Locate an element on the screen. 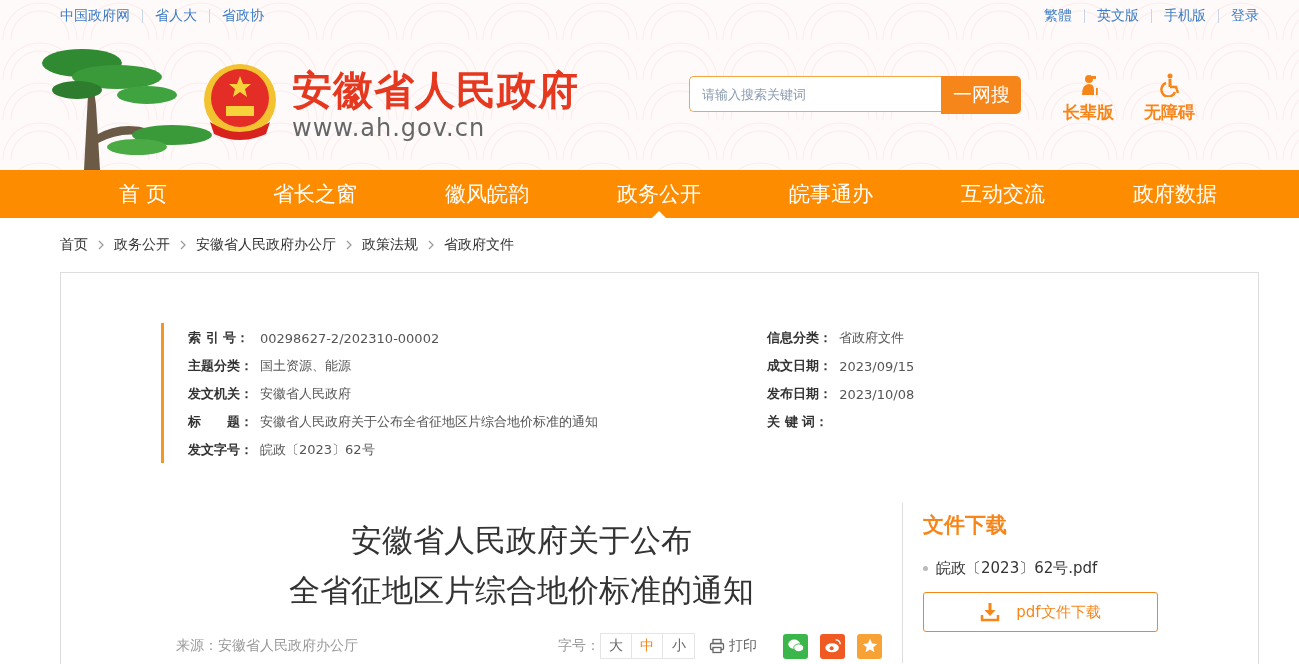 The image size is (1299, 664). nav-tab: 互动交流 is located at coordinates (1003, 194).